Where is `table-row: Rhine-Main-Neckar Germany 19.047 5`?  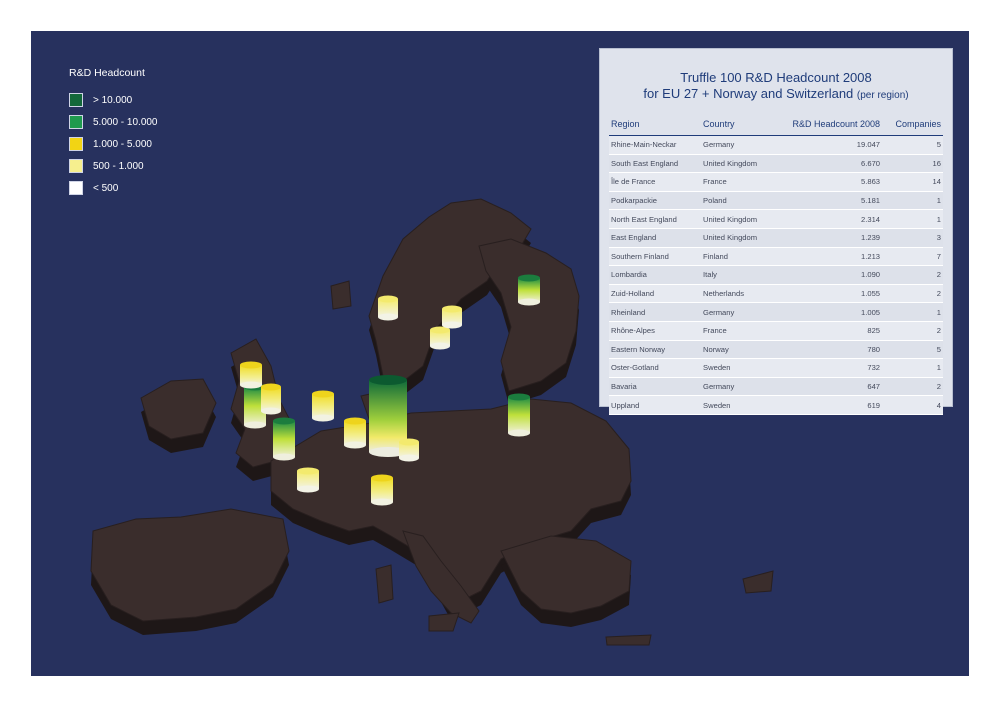 table-row: Rhine-Main-Neckar Germany 19.047 5 is located at coordinates (776, 145).